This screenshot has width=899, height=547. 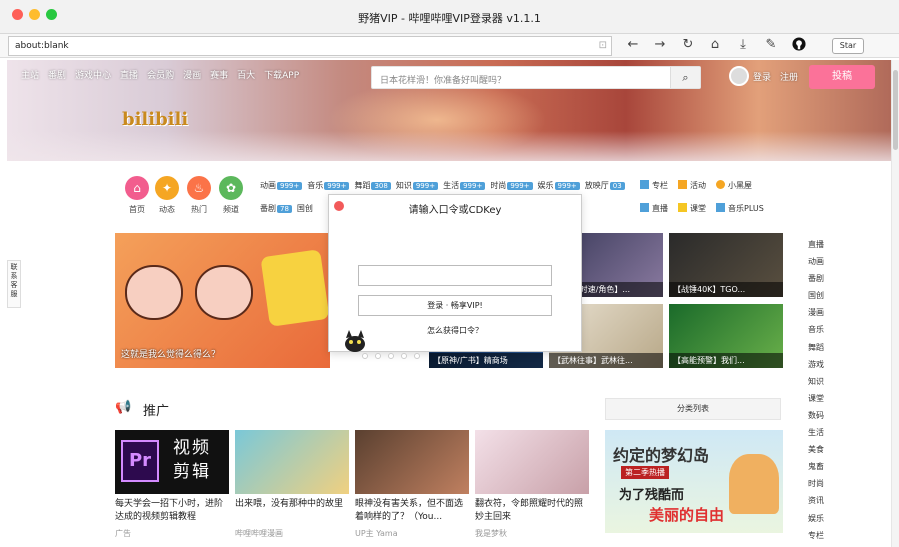 I want to click on side-list-item: 美食, so click(x=816, y=449).